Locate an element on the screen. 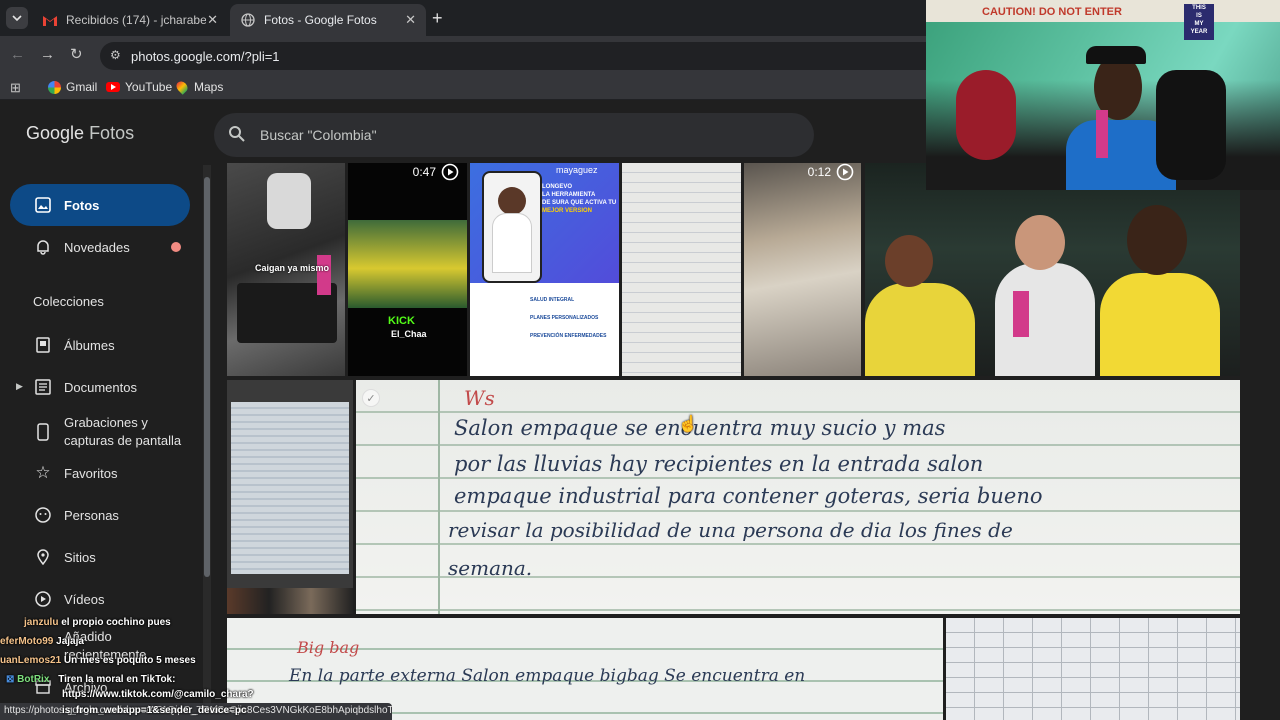  document-icon is located at coordinates (43, 387).